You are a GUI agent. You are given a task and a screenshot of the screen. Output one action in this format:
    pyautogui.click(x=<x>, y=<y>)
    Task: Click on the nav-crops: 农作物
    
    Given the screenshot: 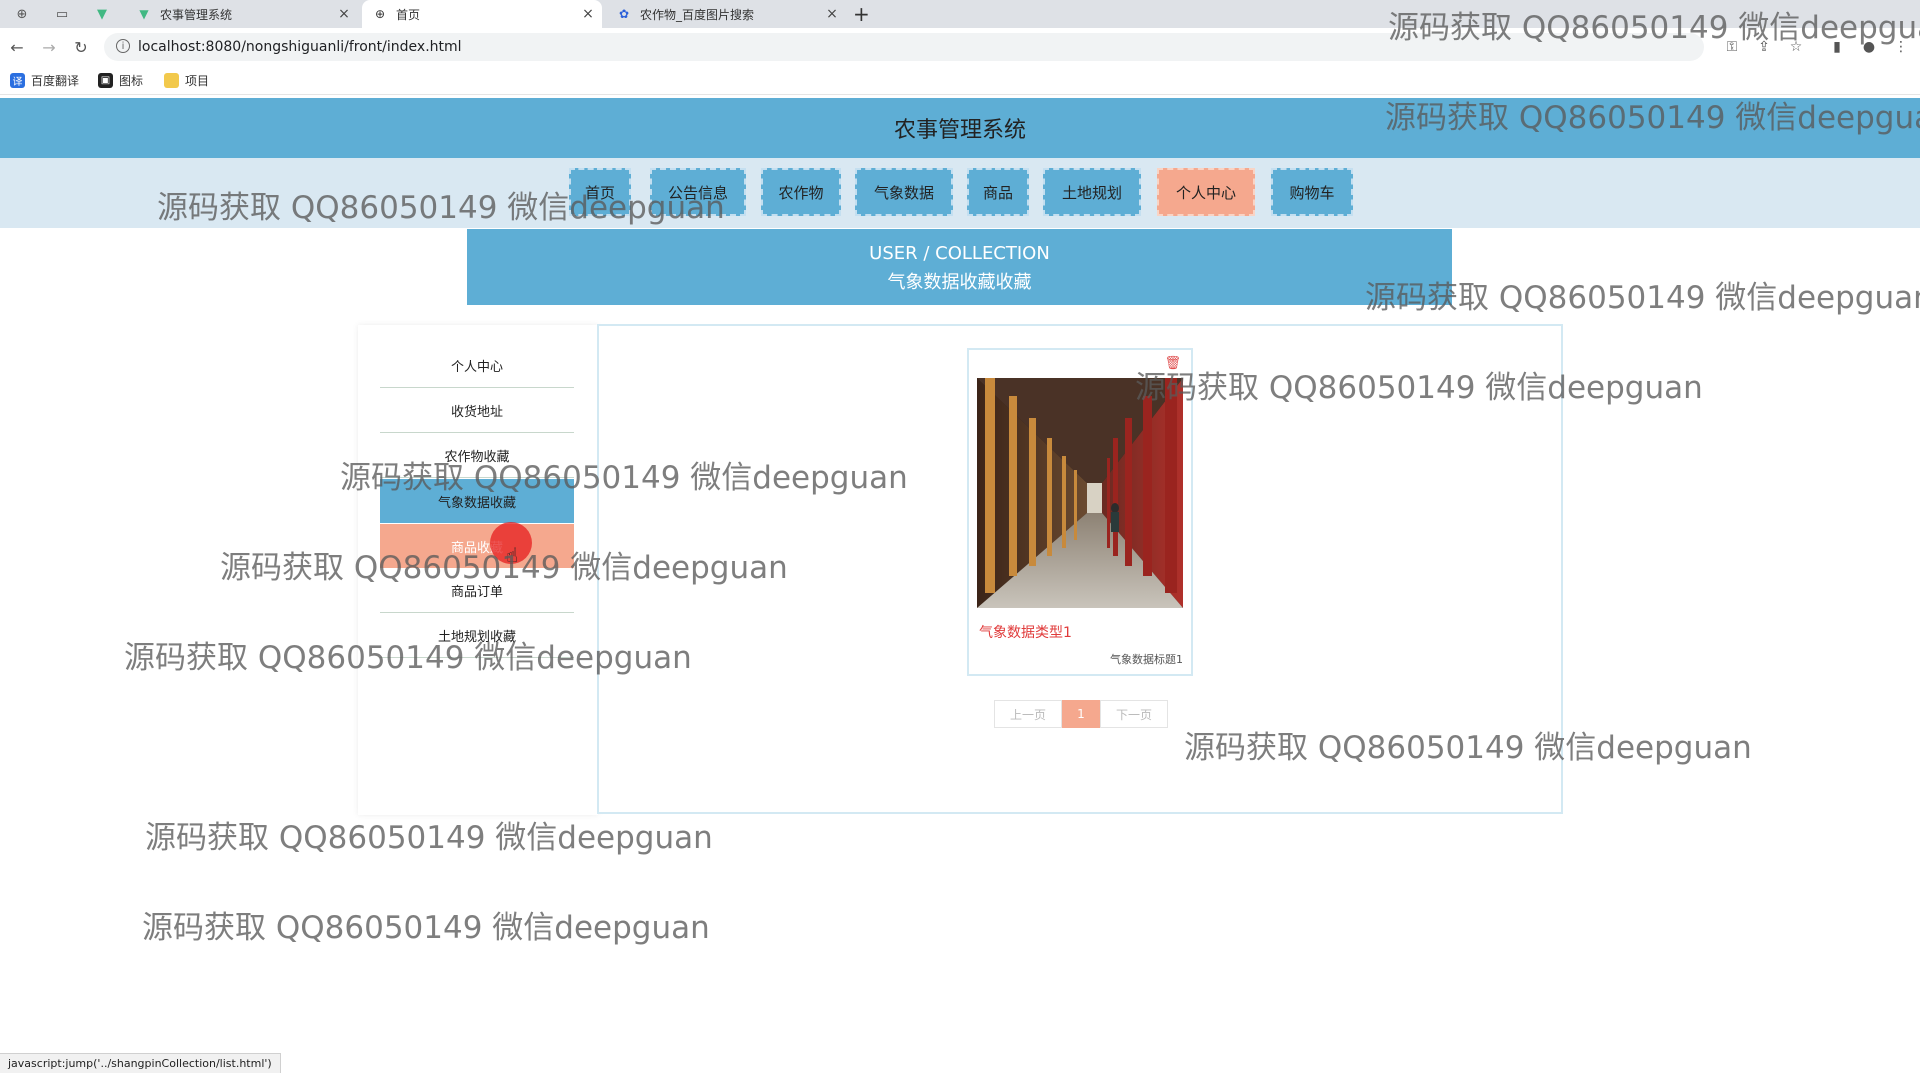 What is the action you would take?
    pyautogui.click(x=801, y=192)
    